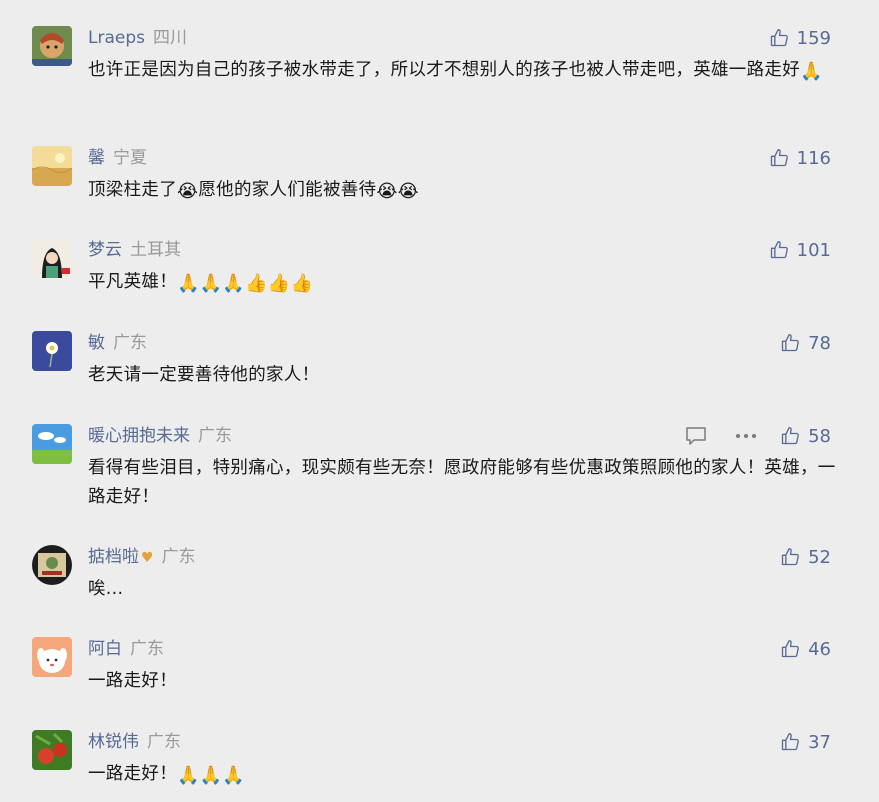 This screenshot has height=802, width=879. I want to click on like-count: 101, so click(813, 250).